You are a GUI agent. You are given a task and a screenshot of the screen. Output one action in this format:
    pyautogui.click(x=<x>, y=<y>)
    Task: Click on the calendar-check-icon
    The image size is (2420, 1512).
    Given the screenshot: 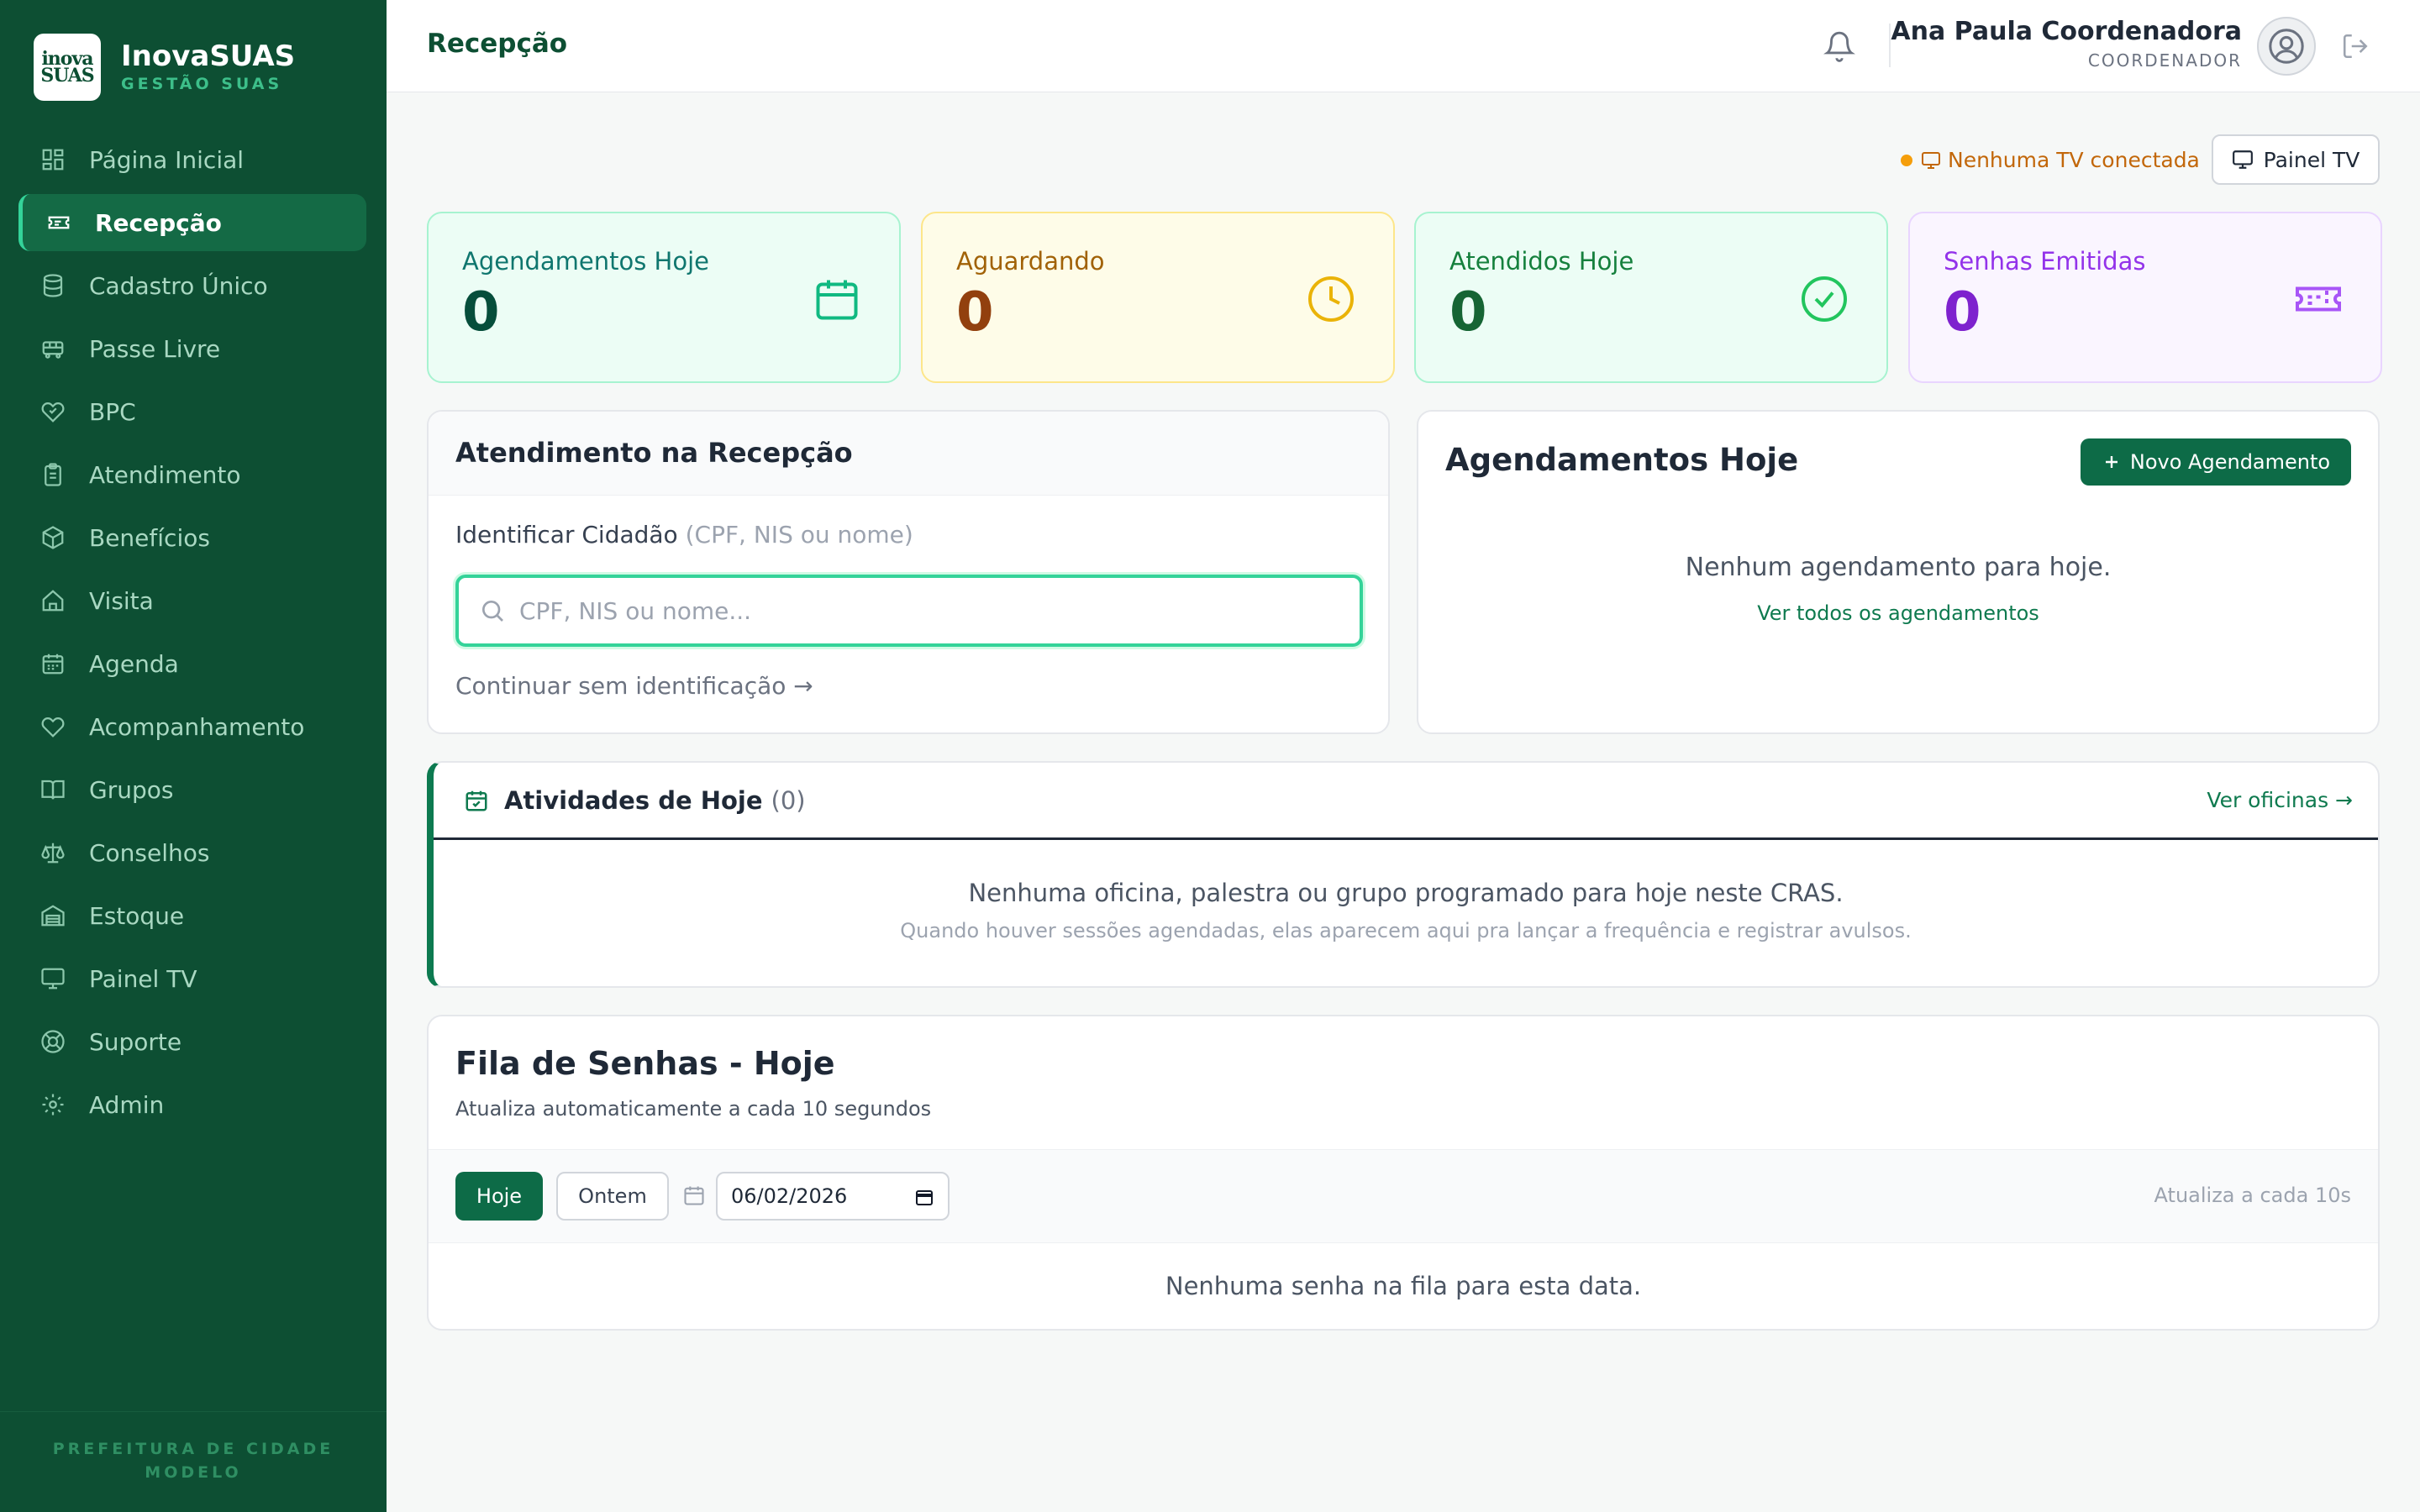 What is the action you would take?
    pyautogui.click(x=477, y=800)
    